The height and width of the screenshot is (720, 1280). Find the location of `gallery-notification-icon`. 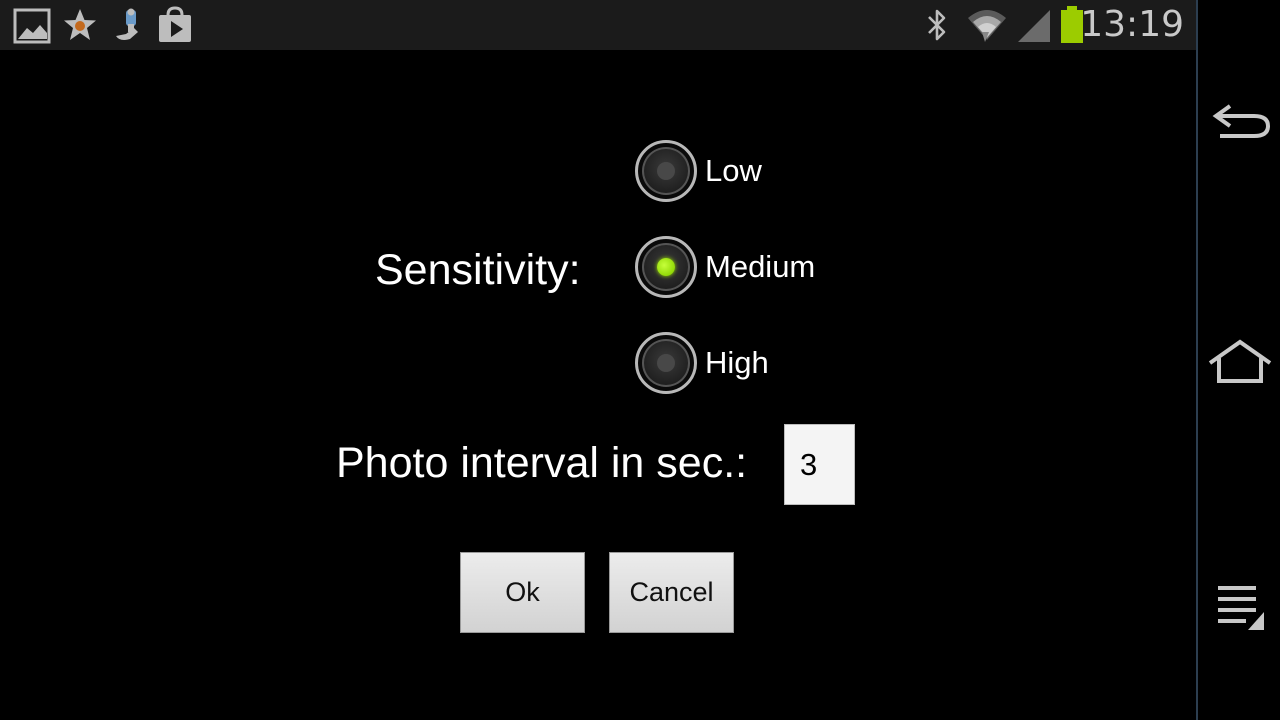

gallery-notification-icon is located at coordinates (32, 25).